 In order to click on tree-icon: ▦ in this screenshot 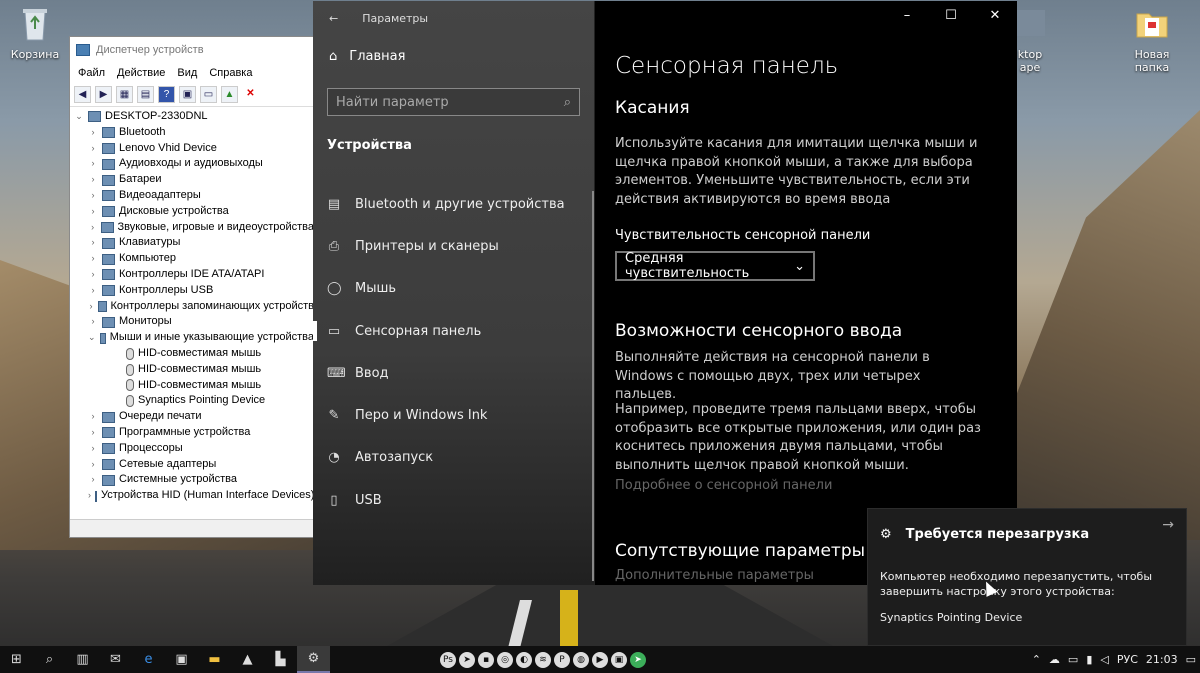, I will do `click(124, 94)`.